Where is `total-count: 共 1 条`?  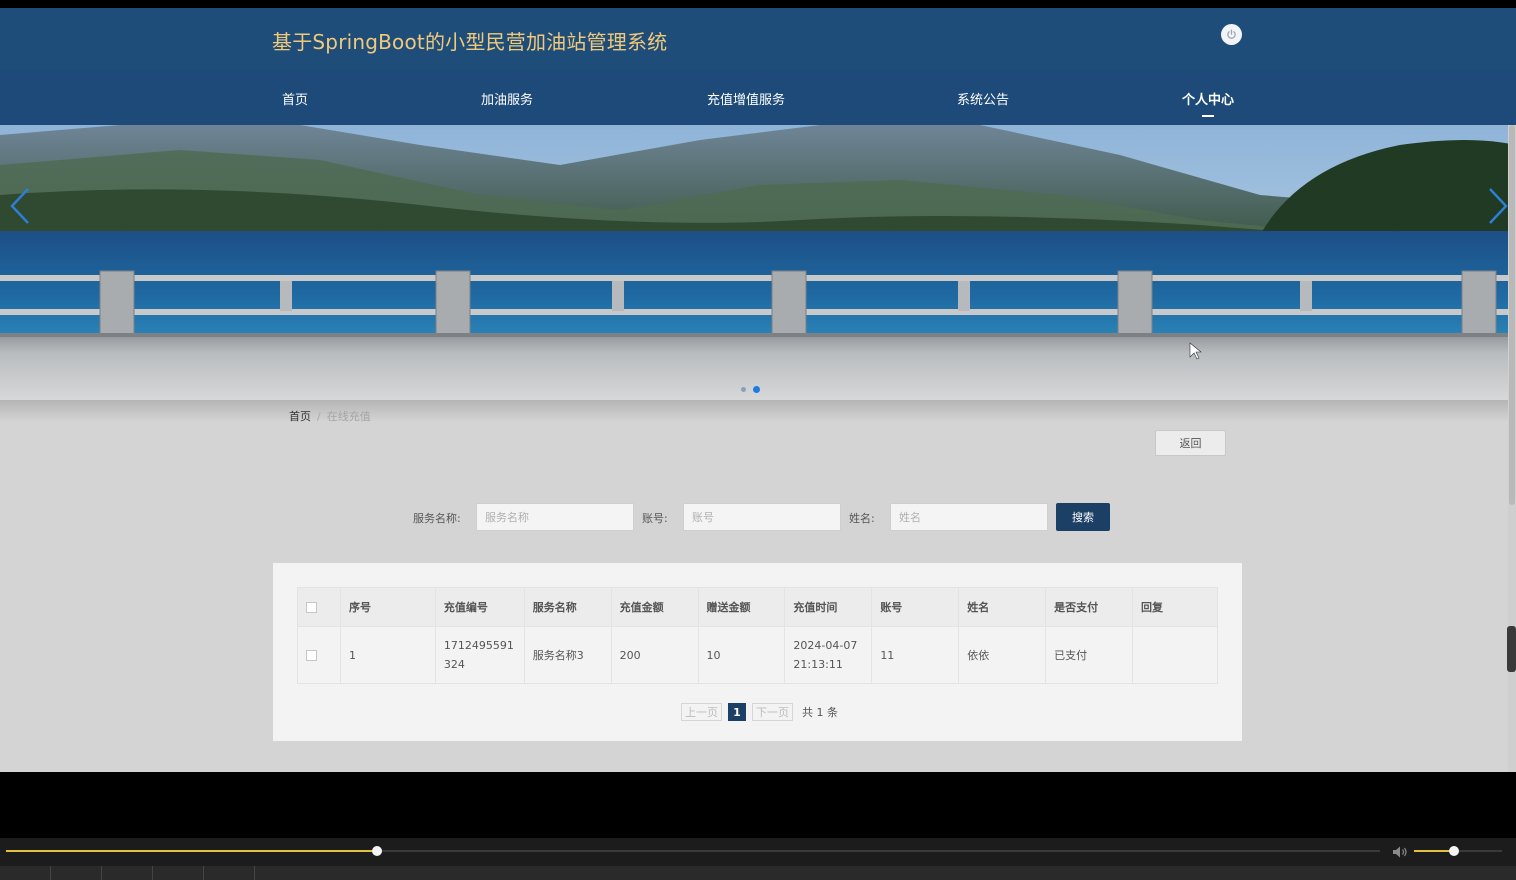
total-count: 共 1 条 is located at coordinates (820, 712).